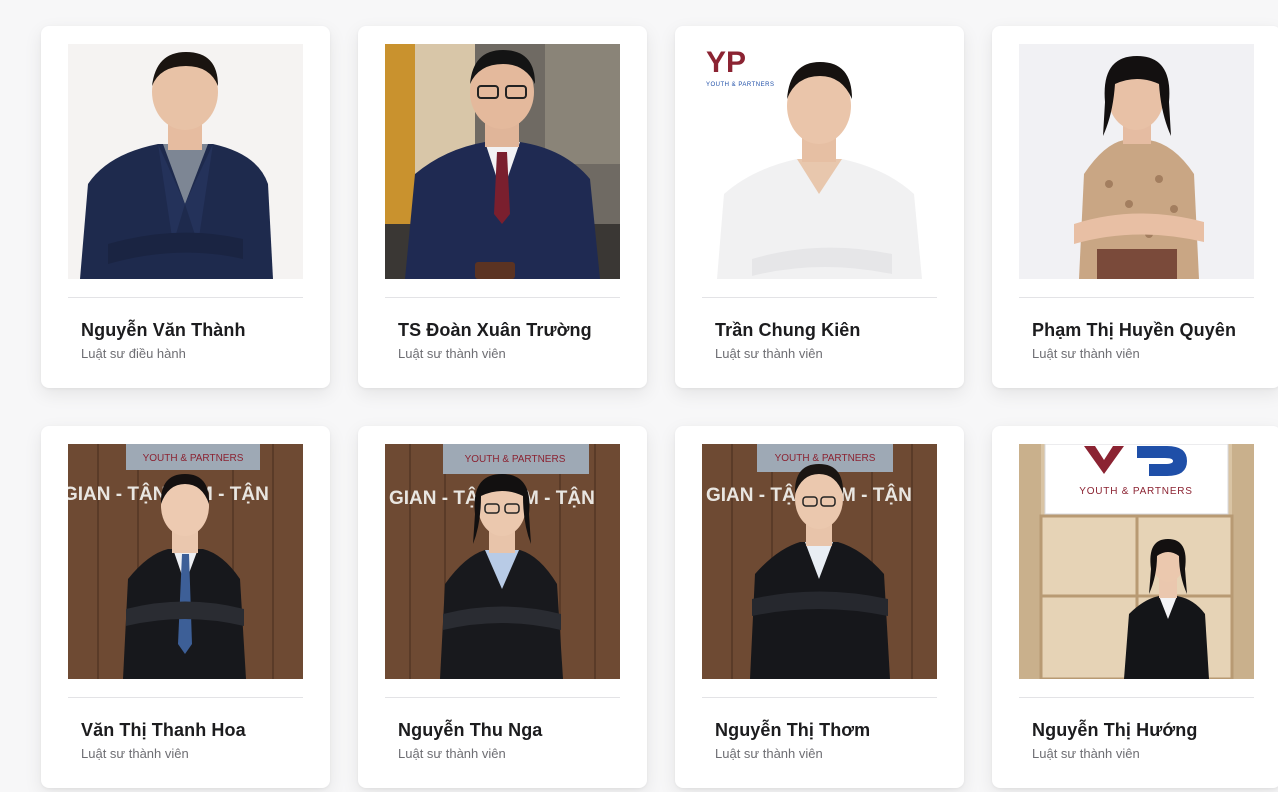  What do you see at coordinates (133, 353) in the screenshot?
I see `member-role: Luật sư điều hành` at bounding box center [133, 353].